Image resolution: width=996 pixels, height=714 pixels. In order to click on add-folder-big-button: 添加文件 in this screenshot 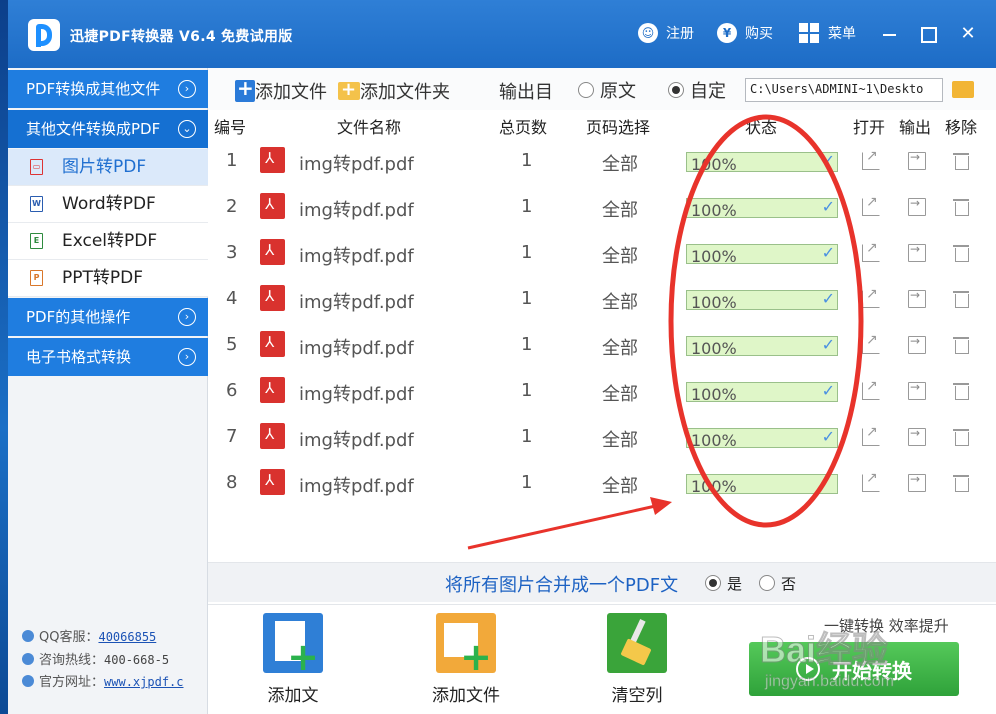, I will do `click(466, 659)`.